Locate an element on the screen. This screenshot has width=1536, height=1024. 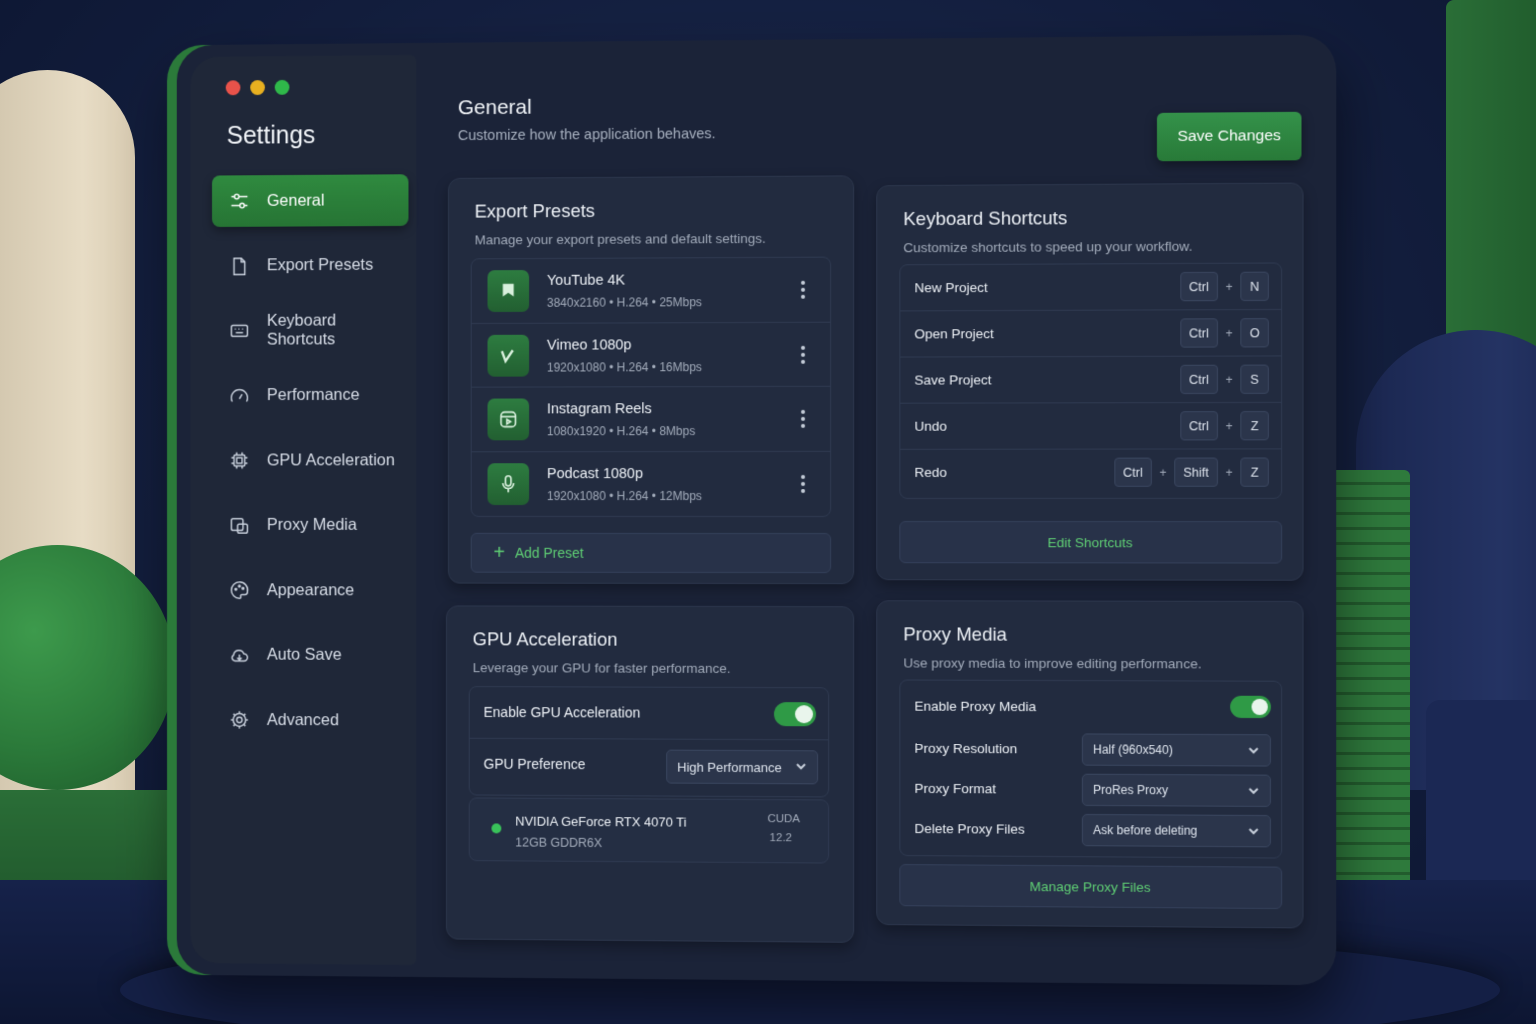
sidebar-item-label: Performance is located at coordinates (313, 395).